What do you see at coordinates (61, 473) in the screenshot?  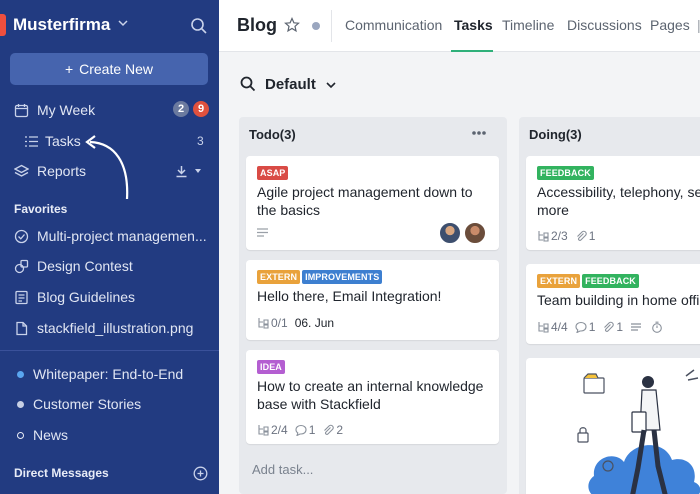 I see `direct-messages-heading: Direct Messages` at bounding box center [61, 473].